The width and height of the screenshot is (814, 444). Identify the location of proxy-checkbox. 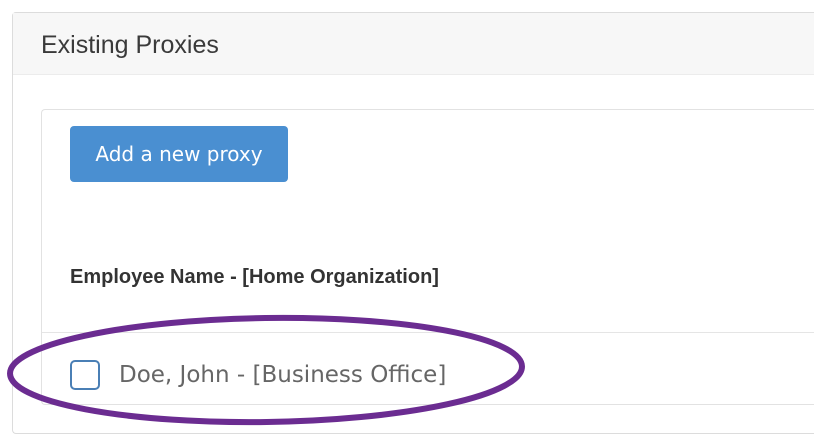
(85, 375).